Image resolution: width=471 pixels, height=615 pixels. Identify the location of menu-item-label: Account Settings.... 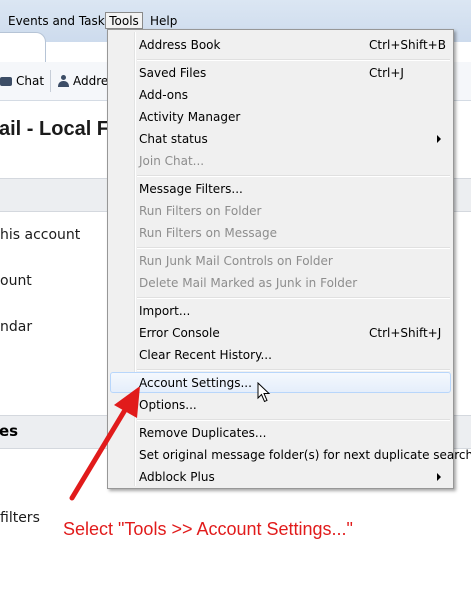
(195, 383).